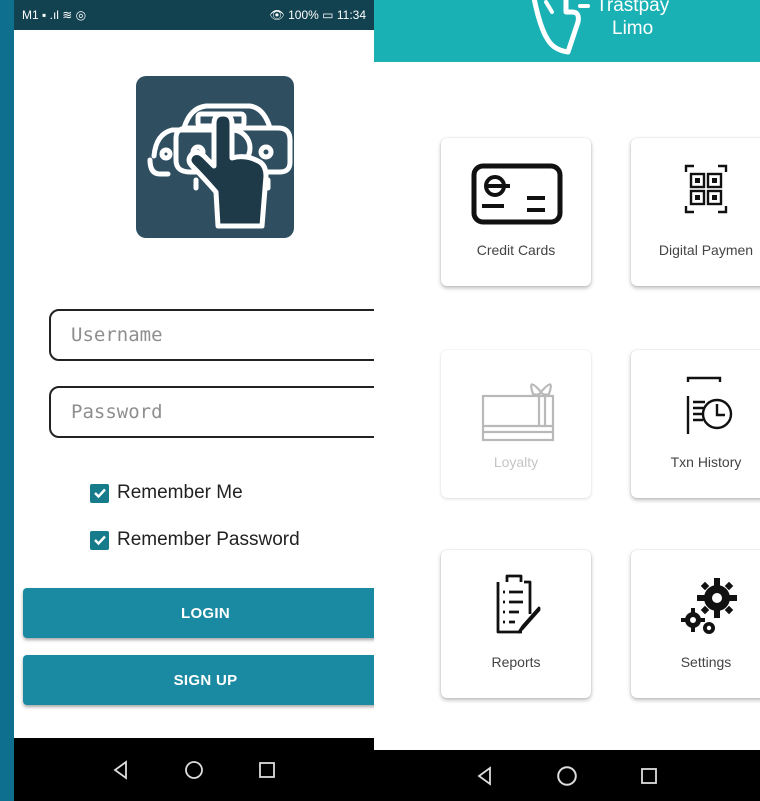 Image resolution: width=760 pixels, height=801 pixels. I want to click on taxi-hand-logo-icon, so click(220, 166).